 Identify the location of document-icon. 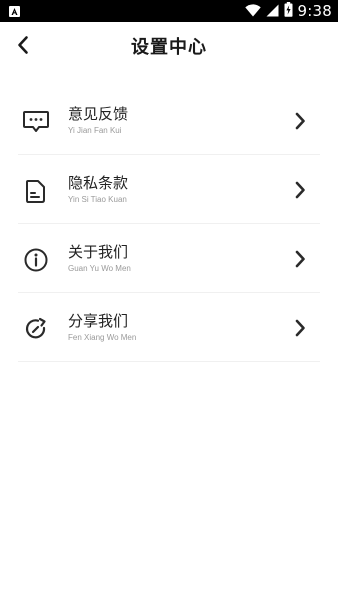
(36, 191).